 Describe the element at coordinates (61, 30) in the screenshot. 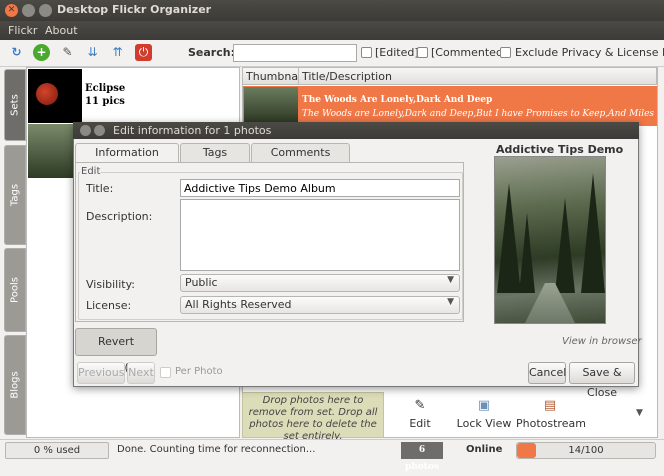

I see `menu-about: About` at that location.